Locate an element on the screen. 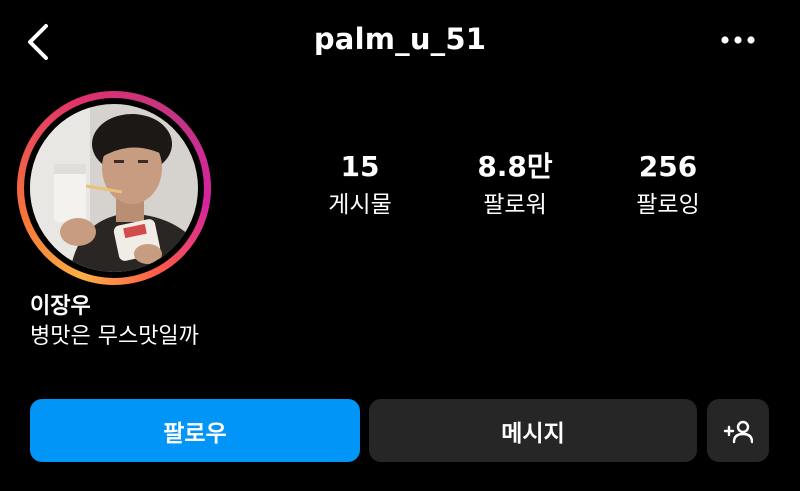 This screenshot has width=800, height=491. posts-count: 15 is located at coordinates (360, 166).